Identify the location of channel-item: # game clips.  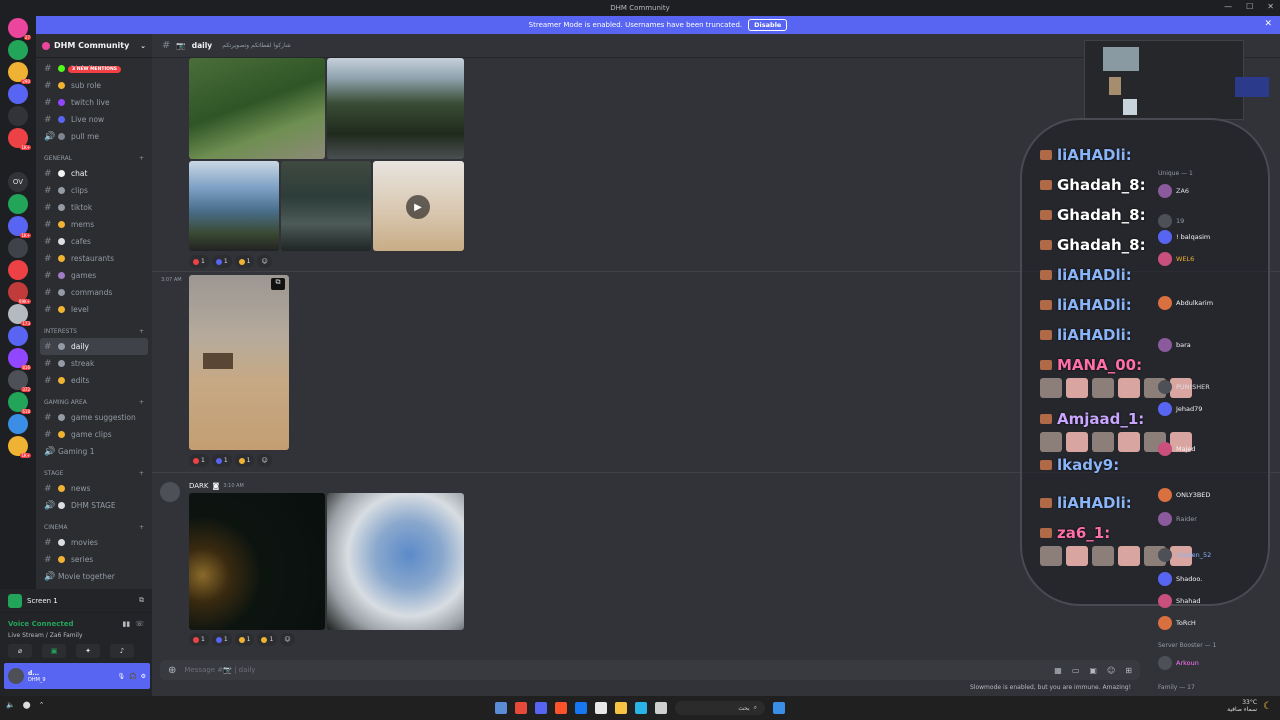
(94, 434).